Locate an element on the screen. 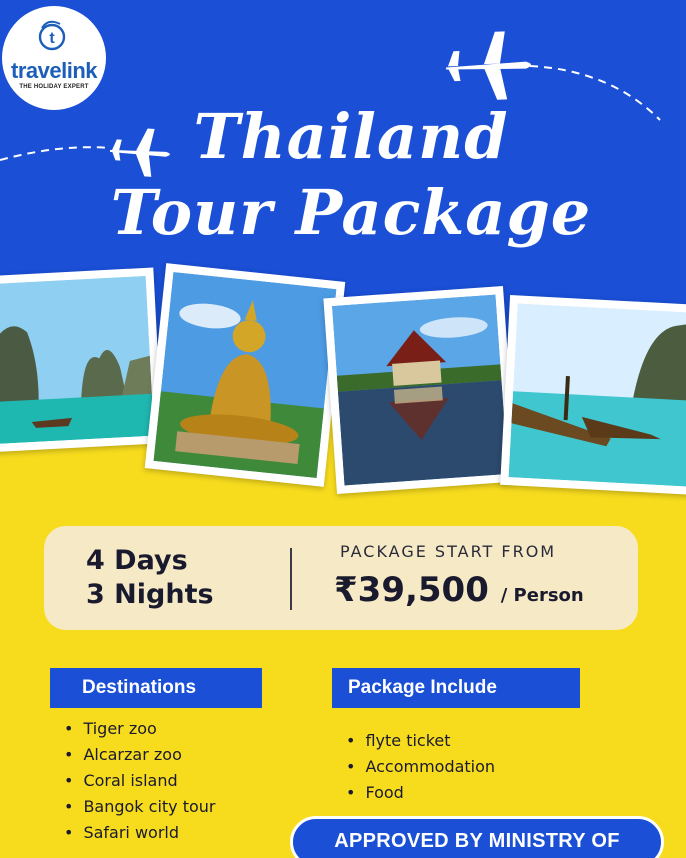  list-item: Accommodation is located at coordinates (420, 767).